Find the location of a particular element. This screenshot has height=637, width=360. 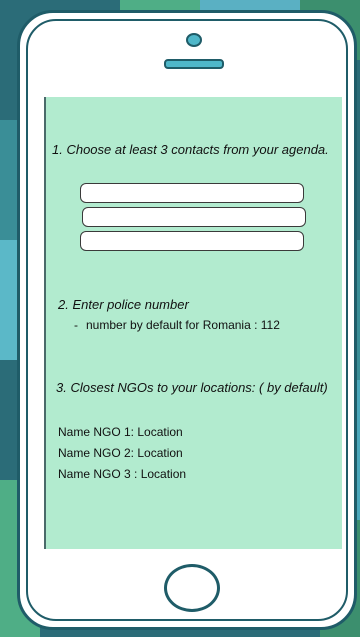

ngo-item-1: Name NGO 1: Location is located at coordinates (120, 432).